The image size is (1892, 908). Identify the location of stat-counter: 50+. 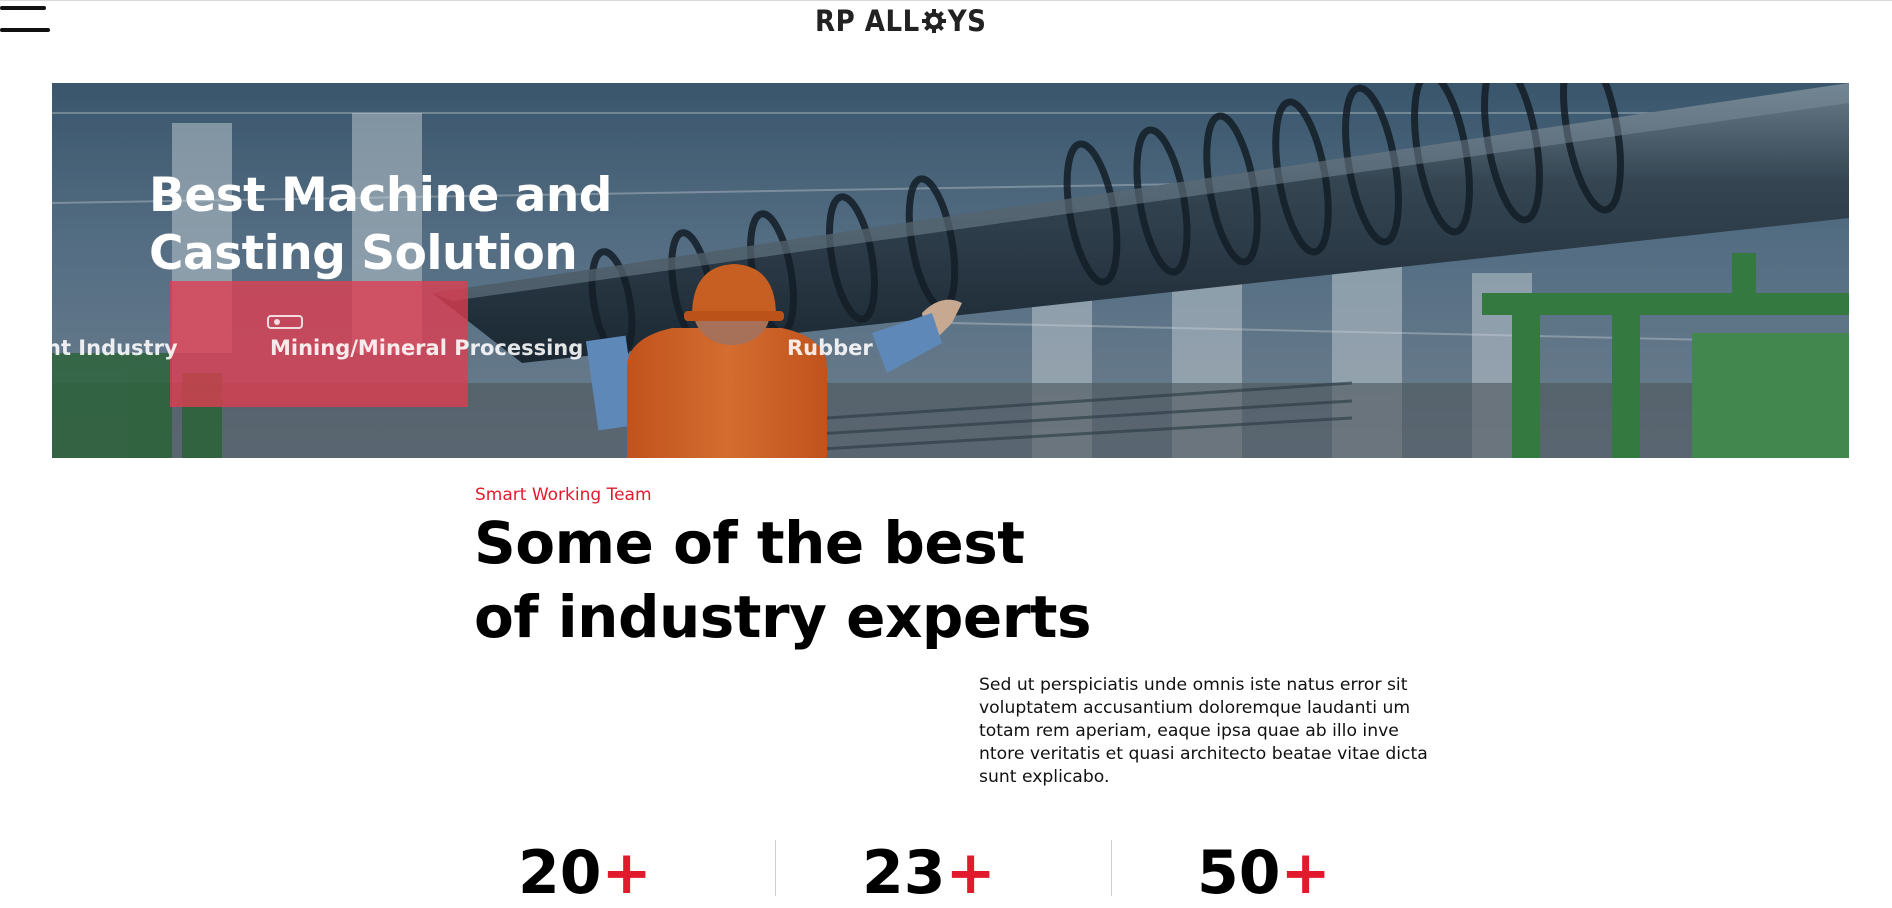
(1264, 873).